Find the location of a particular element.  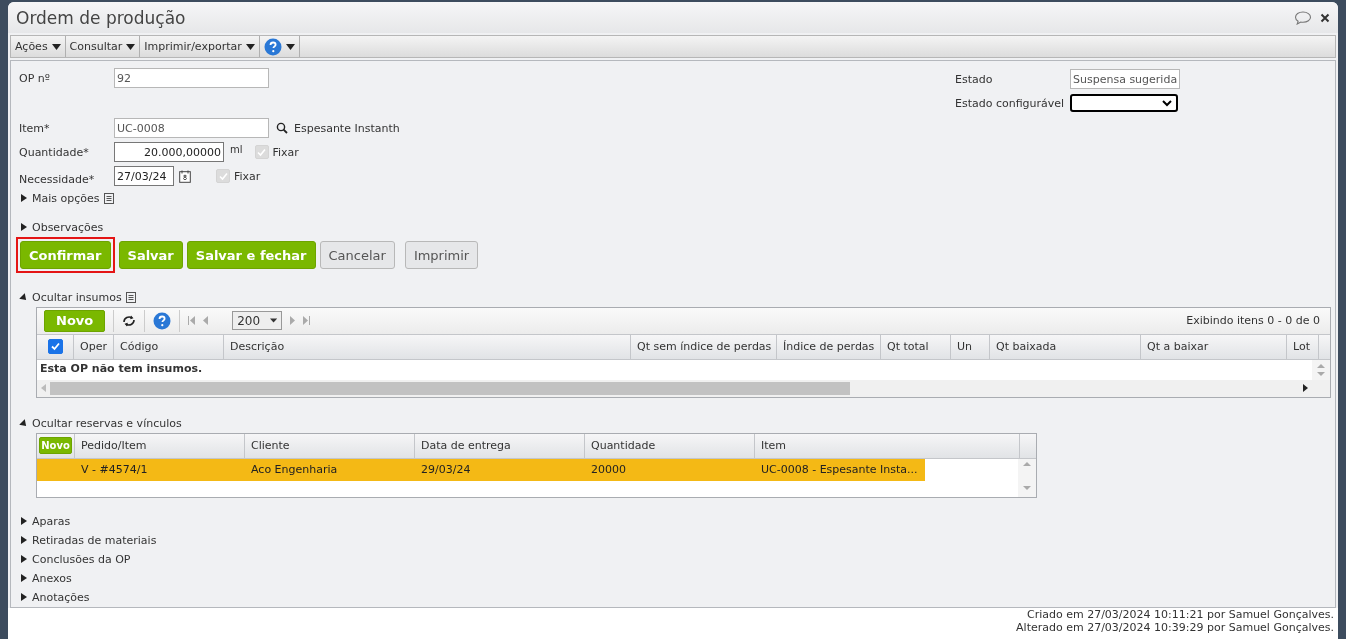

status-field: Suspensa sugerida is located at coordinates (1125, 79).